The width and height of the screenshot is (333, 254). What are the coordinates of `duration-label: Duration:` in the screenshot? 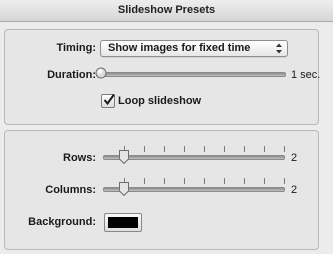 It's located at (71, 75).